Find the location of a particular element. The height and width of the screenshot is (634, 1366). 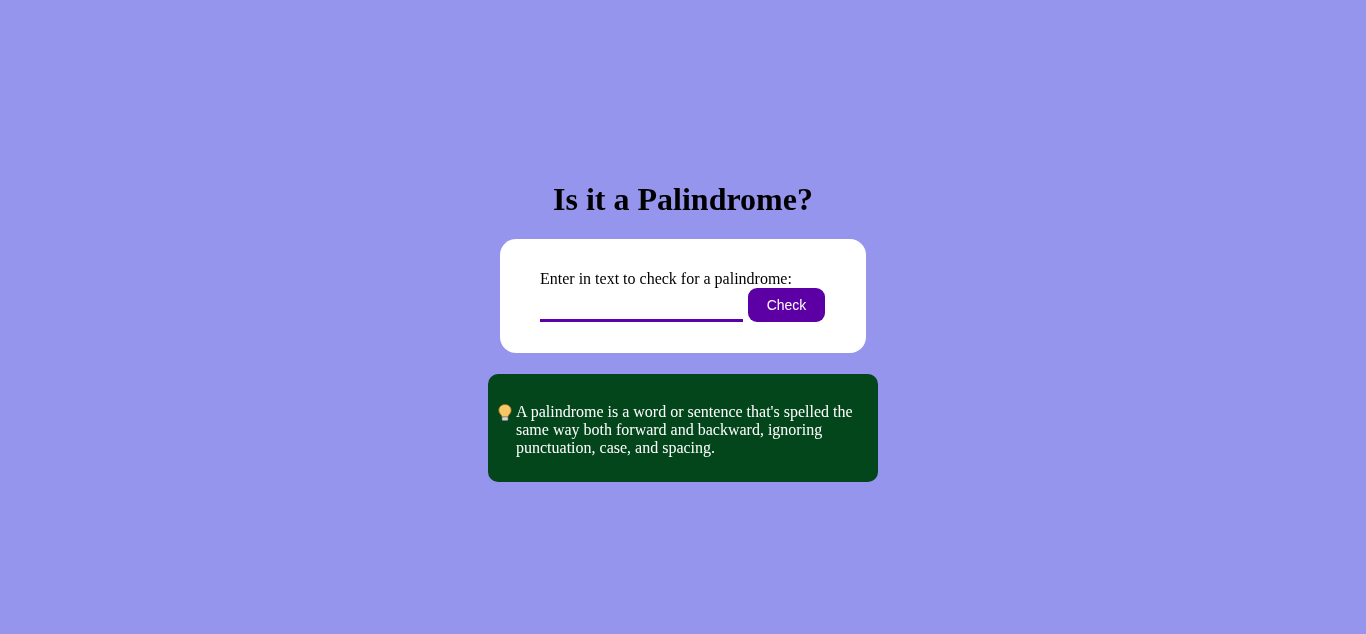

input-label: Enter in text to check for a palindrome: is located at coordinates (666, 279).